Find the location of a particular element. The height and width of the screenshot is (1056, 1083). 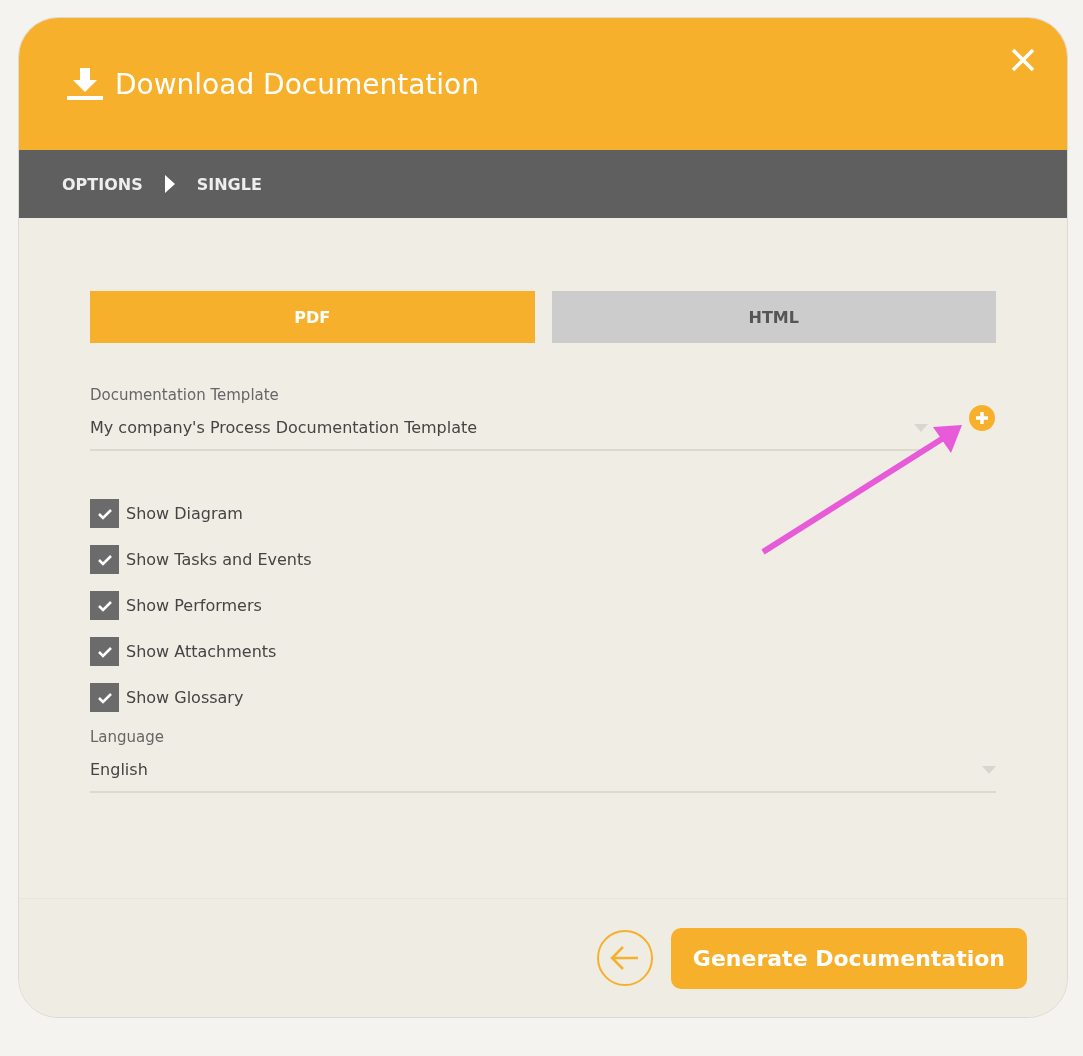

field-label: Documentation Template is located at coordinates (185, 395).